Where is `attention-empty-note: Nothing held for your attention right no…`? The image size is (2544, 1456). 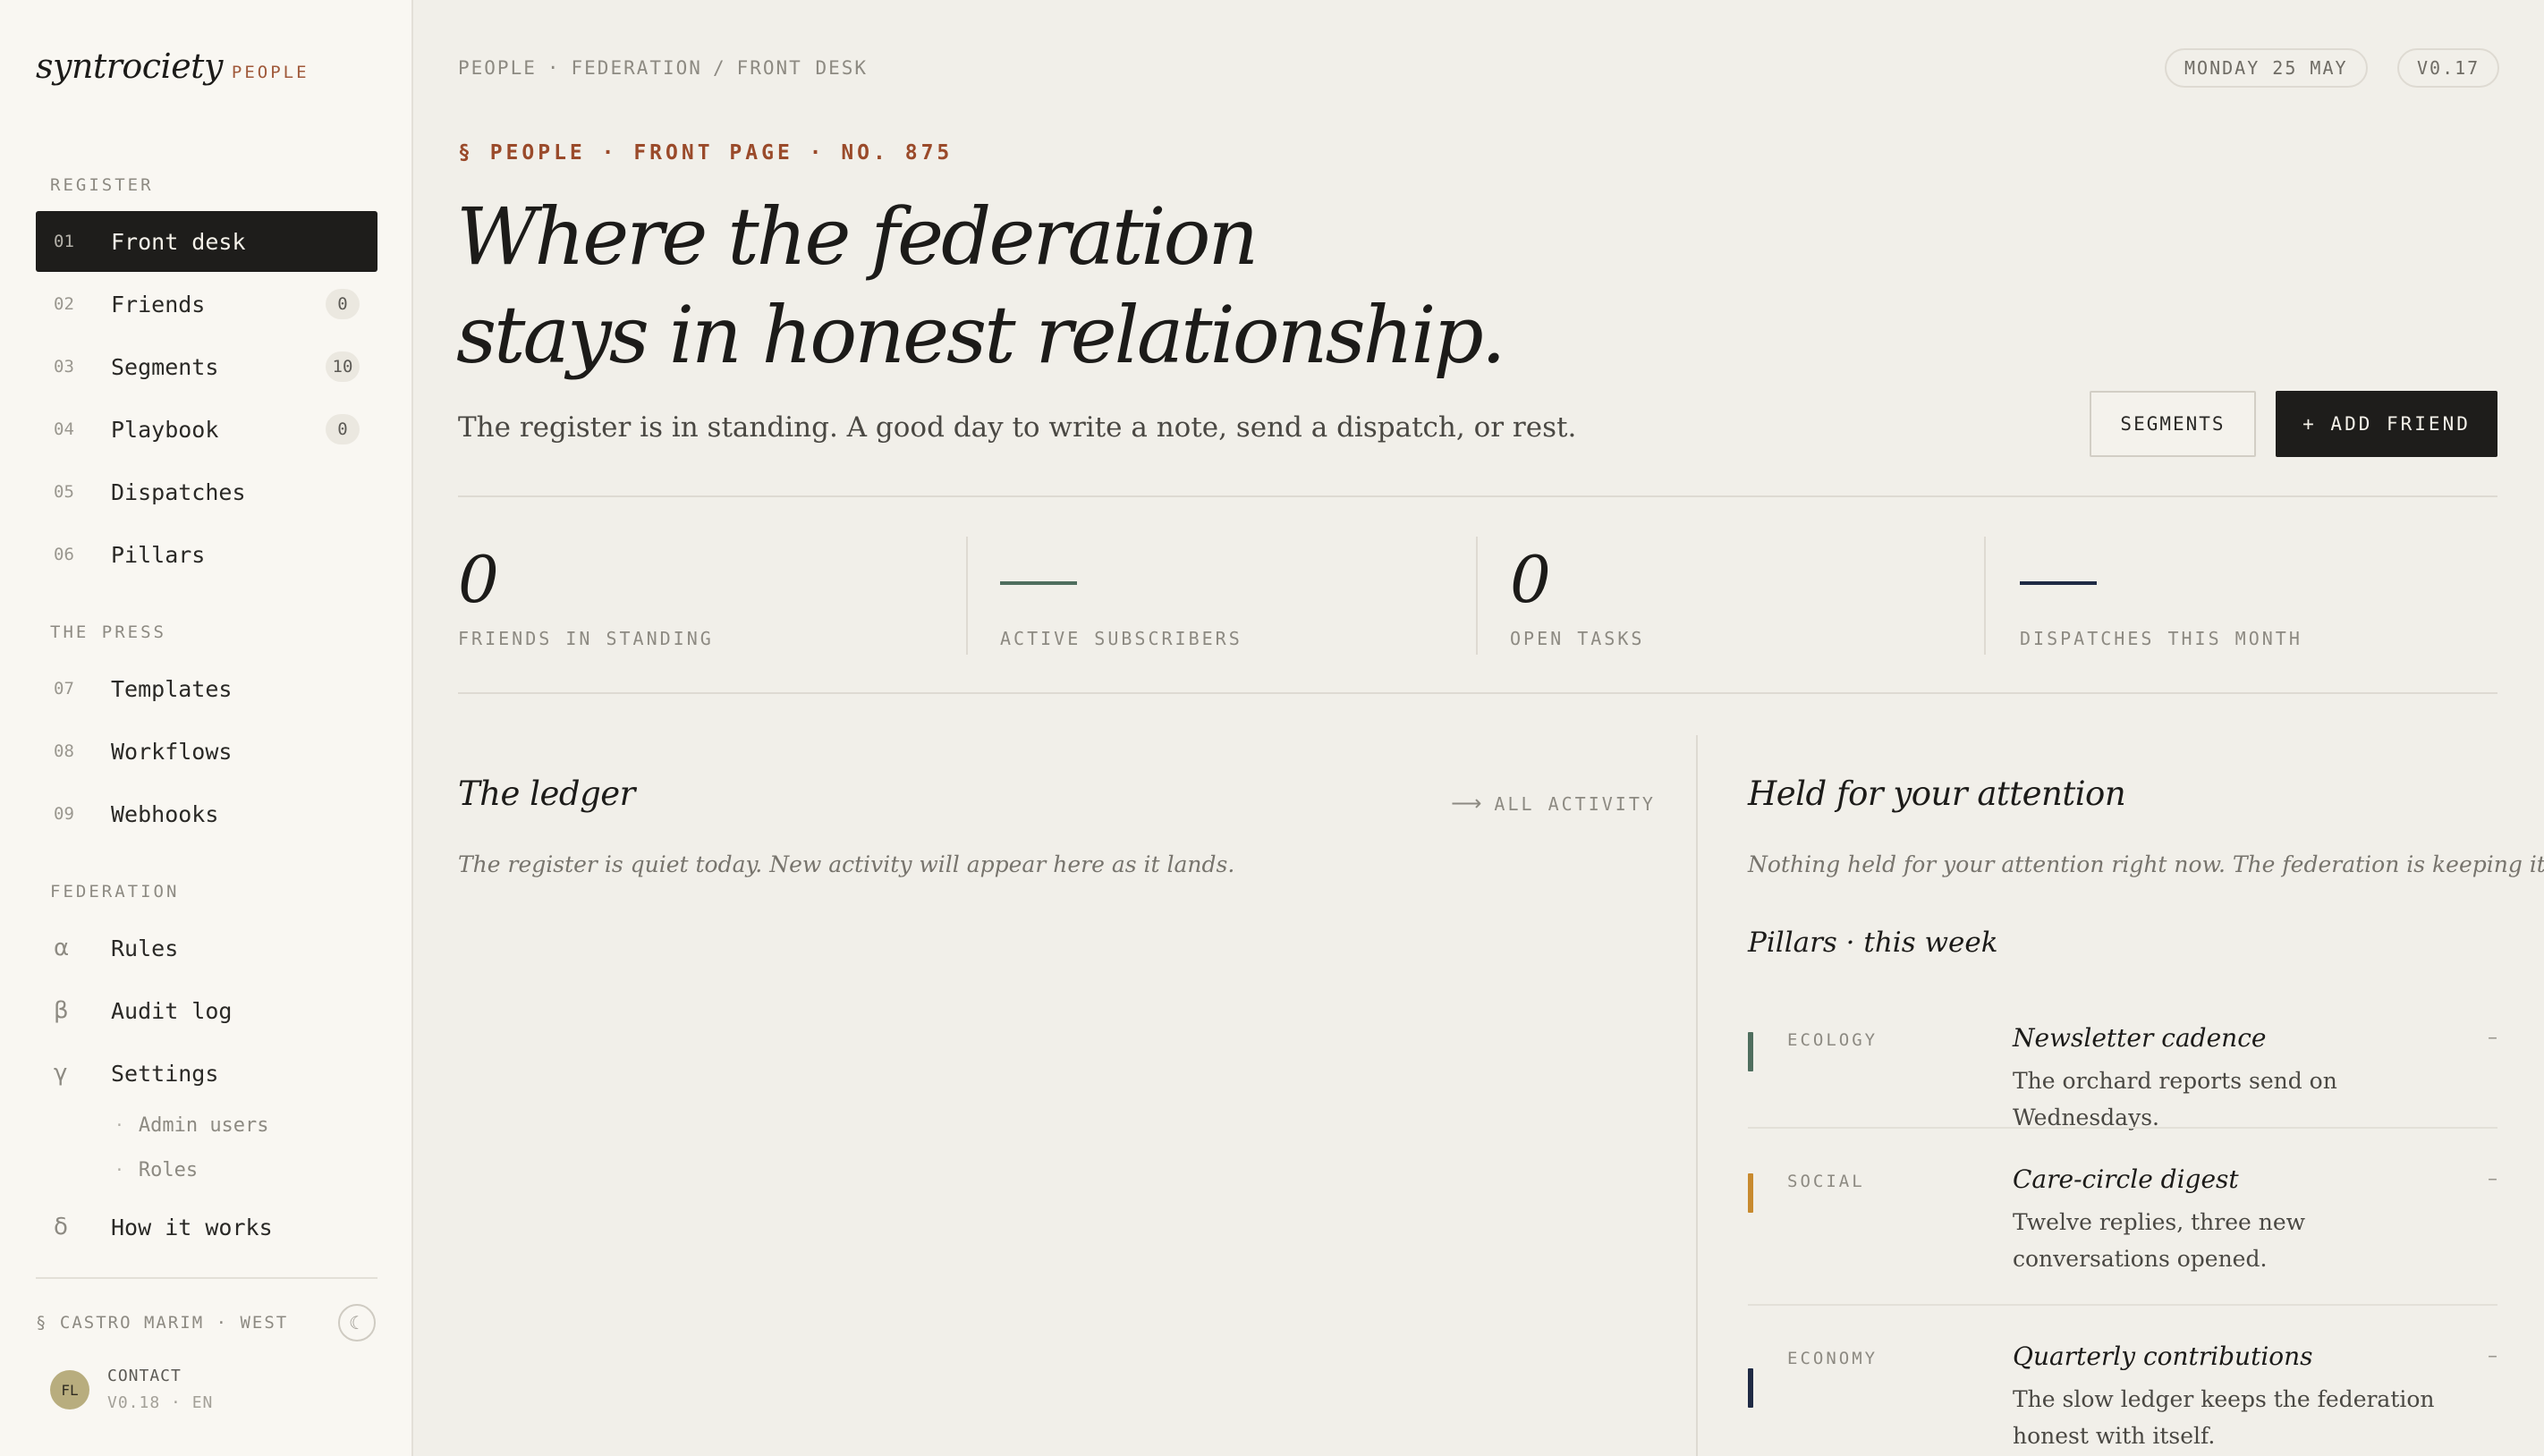
attention-empty-note: Nothing held for your attention right no… is located at coordinates (2146, 864).